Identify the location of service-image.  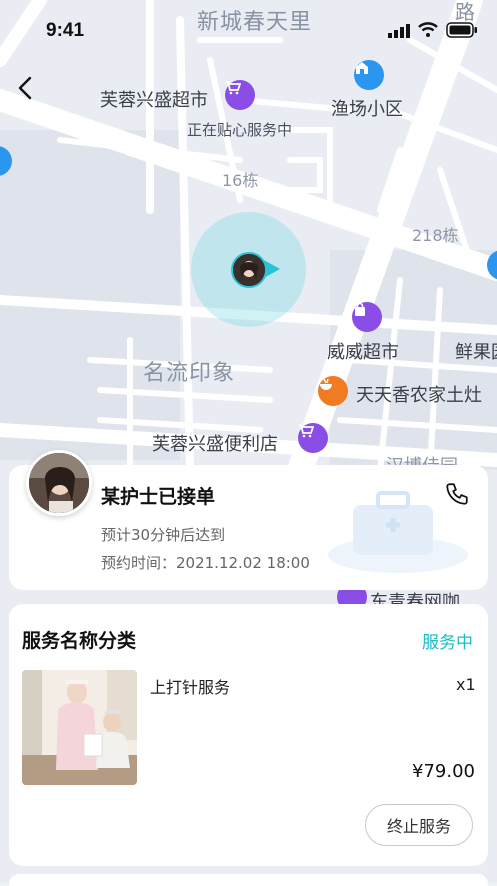
(79, 727).